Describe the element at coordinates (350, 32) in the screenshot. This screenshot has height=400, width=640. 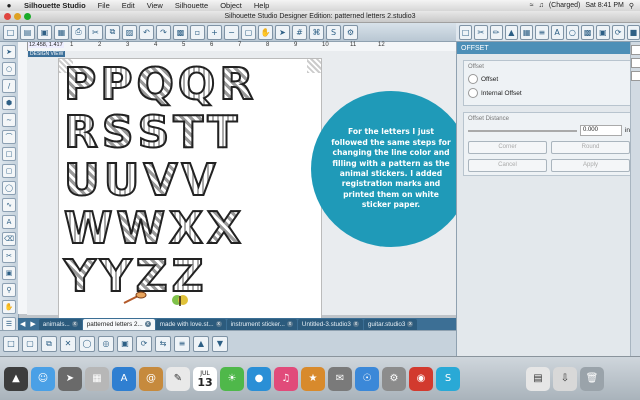
I see `settings-icon: ⚙` at that location.